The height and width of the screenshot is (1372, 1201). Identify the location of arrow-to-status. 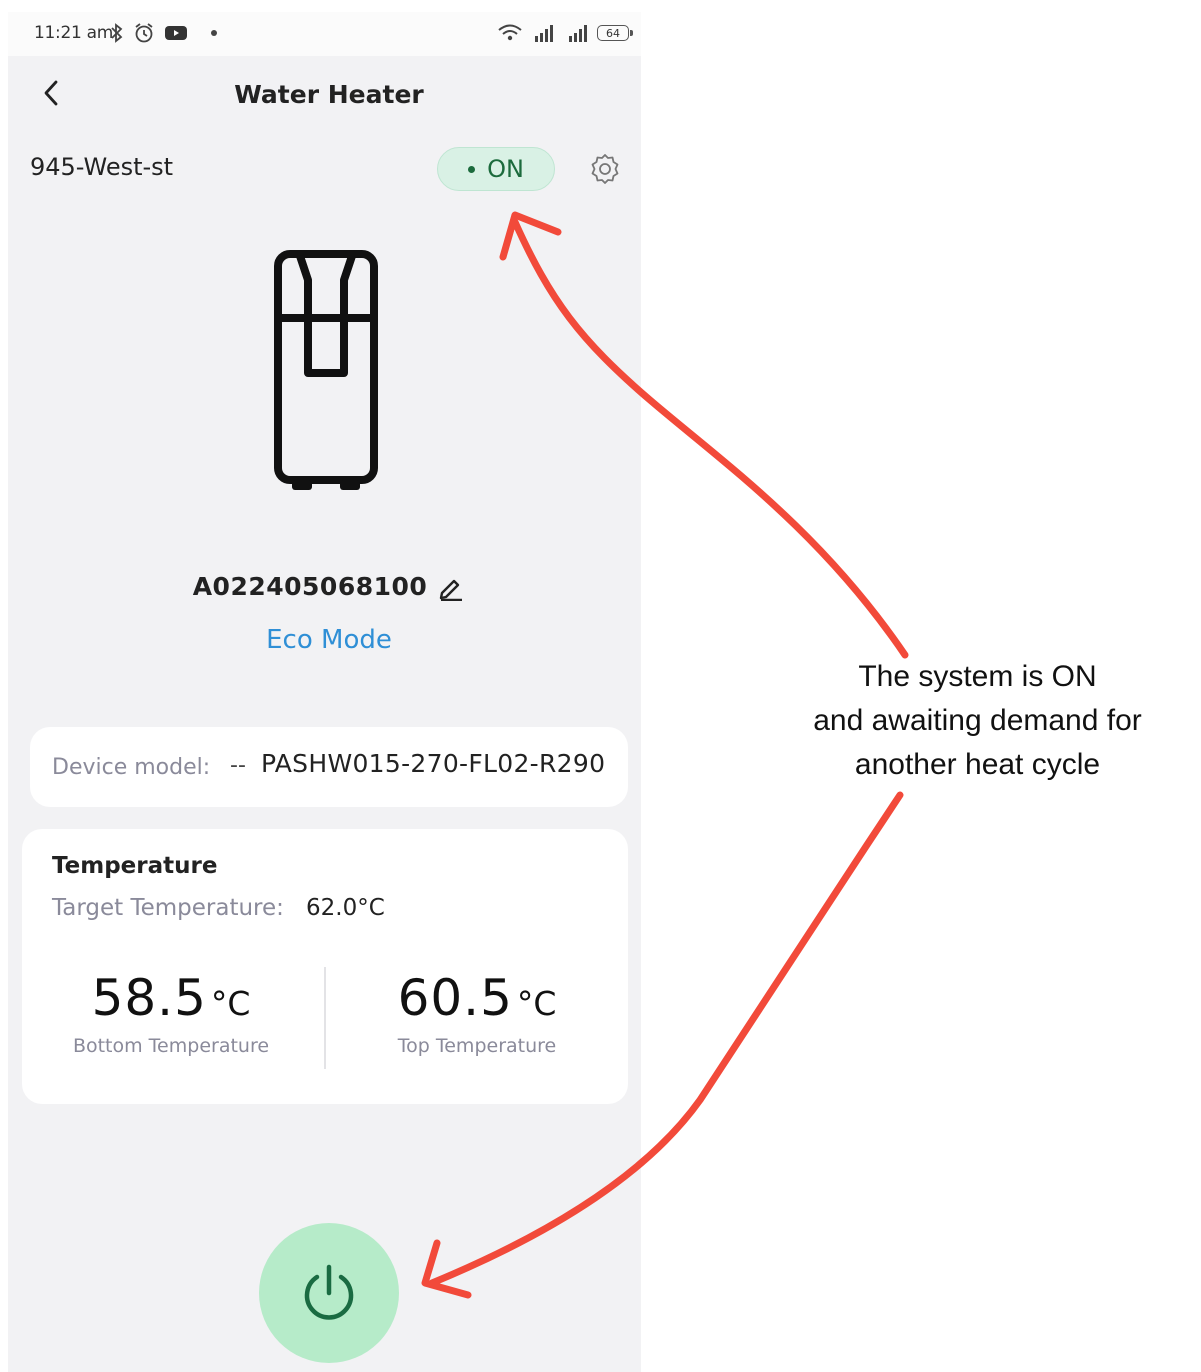
(710, 438).